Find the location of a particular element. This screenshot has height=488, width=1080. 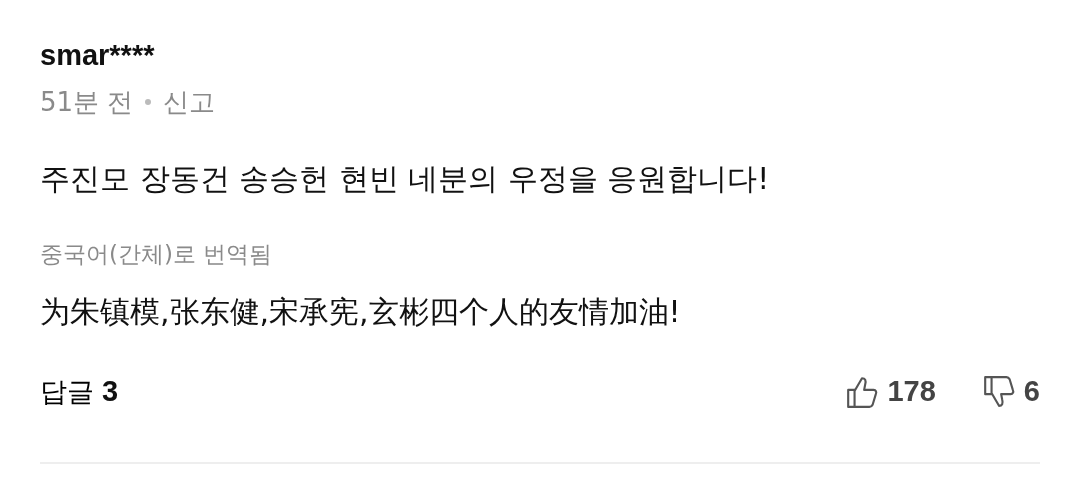

like-button: 178 is located at coordinates (890, 392).